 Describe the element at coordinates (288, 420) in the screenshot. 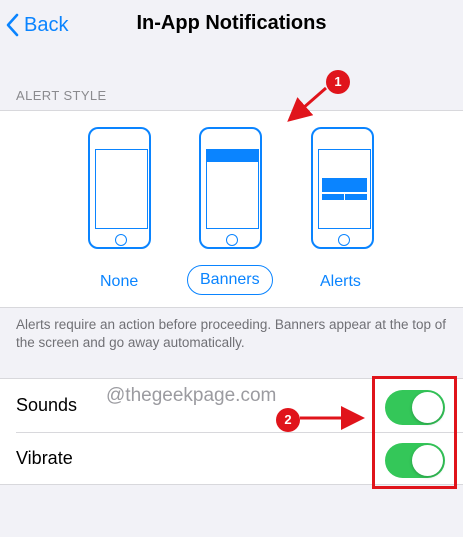

I see `annotation-marker-2: 2` at that location.